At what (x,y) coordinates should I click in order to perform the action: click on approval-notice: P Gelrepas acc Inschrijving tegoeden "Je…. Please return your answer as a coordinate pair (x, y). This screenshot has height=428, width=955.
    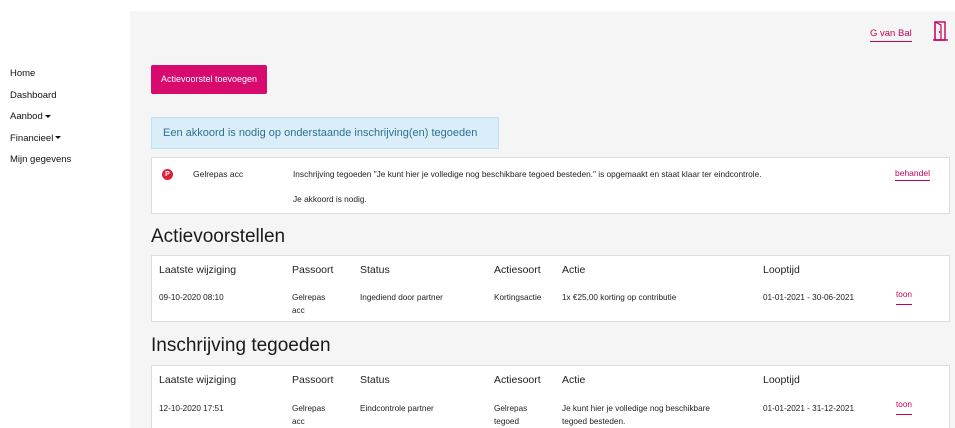
    Looking at the image, I should click on (550, 185).